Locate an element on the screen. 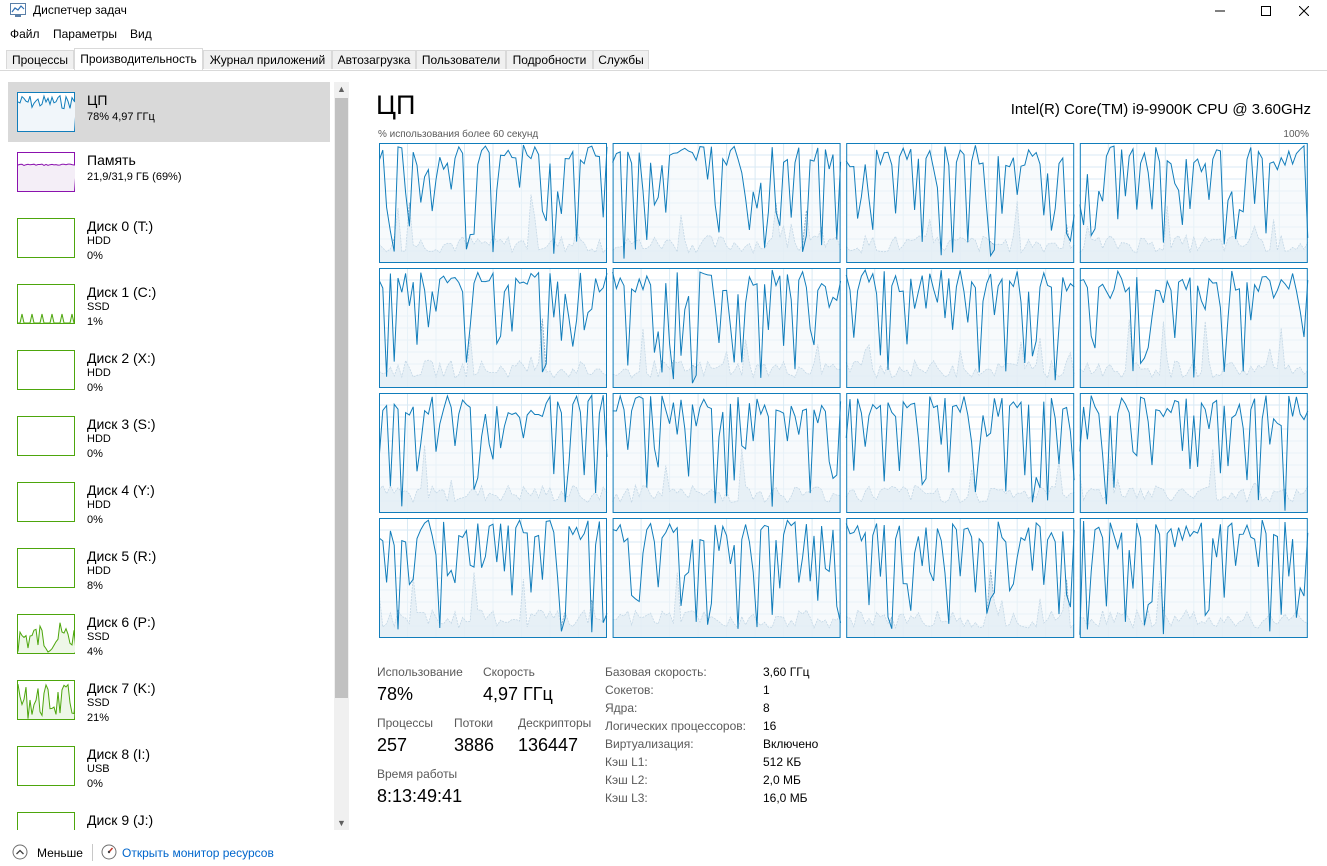 Image resolution: width=1327 pixels, height=866 pixels. detail-value-virtualization: Включено is located at coordinates (791, 744).